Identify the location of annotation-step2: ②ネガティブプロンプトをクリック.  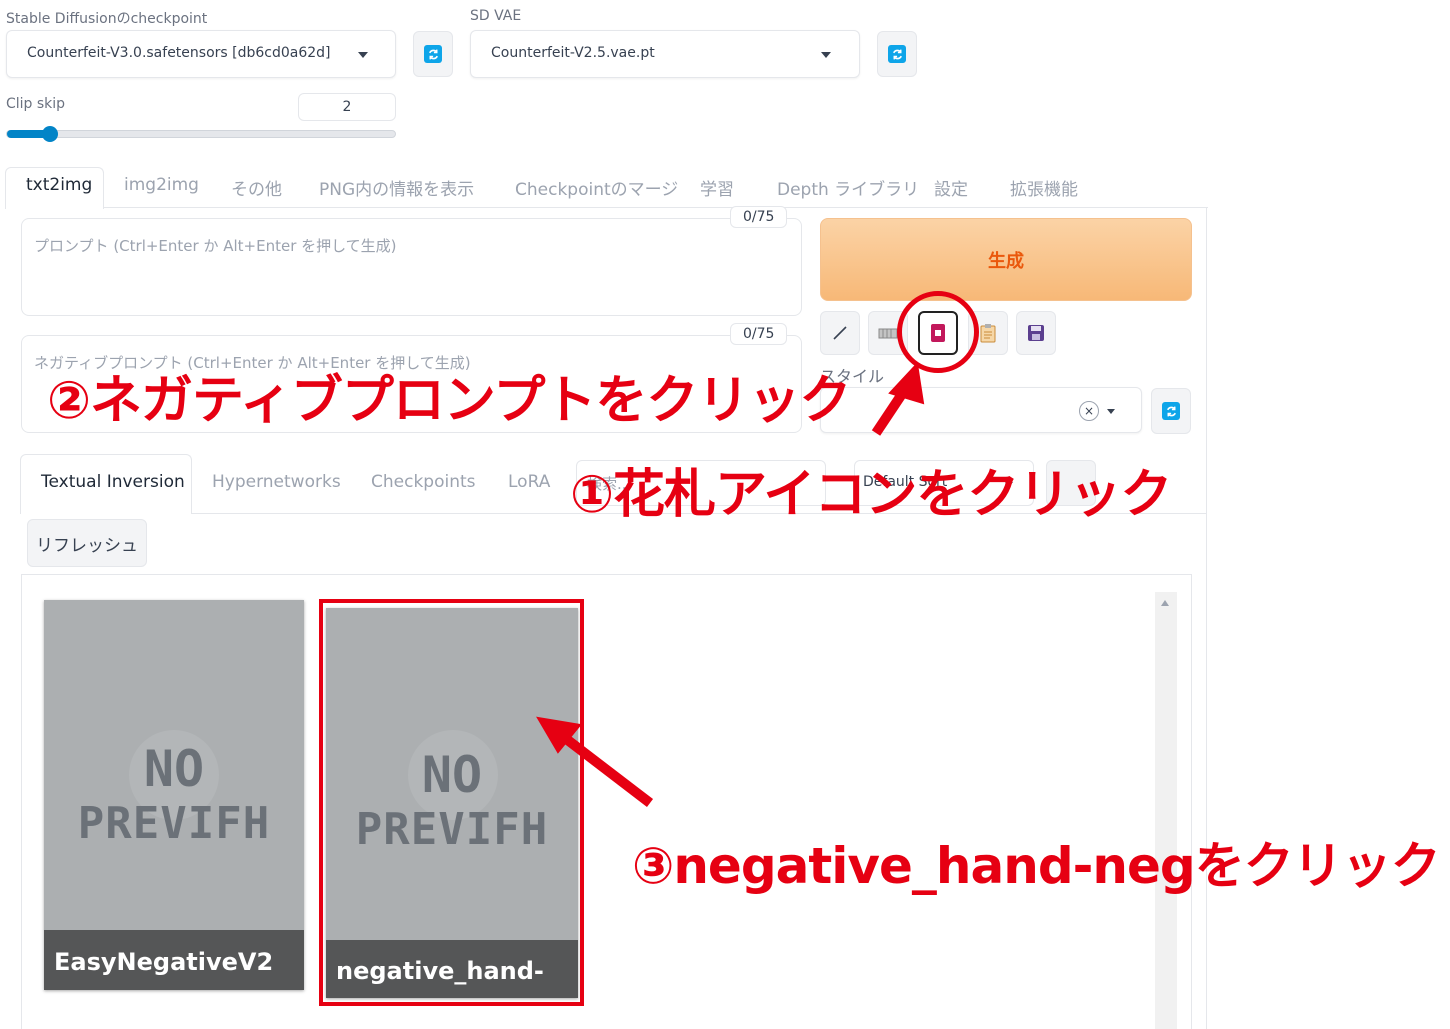
(449, 401).